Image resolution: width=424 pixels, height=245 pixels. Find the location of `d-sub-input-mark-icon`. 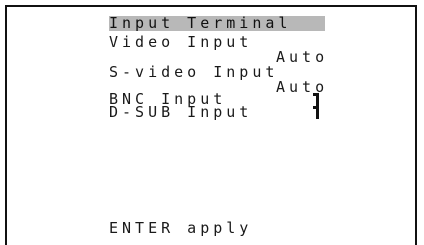

d-sub-input-mark-icon is located at coordinates (316, 112).